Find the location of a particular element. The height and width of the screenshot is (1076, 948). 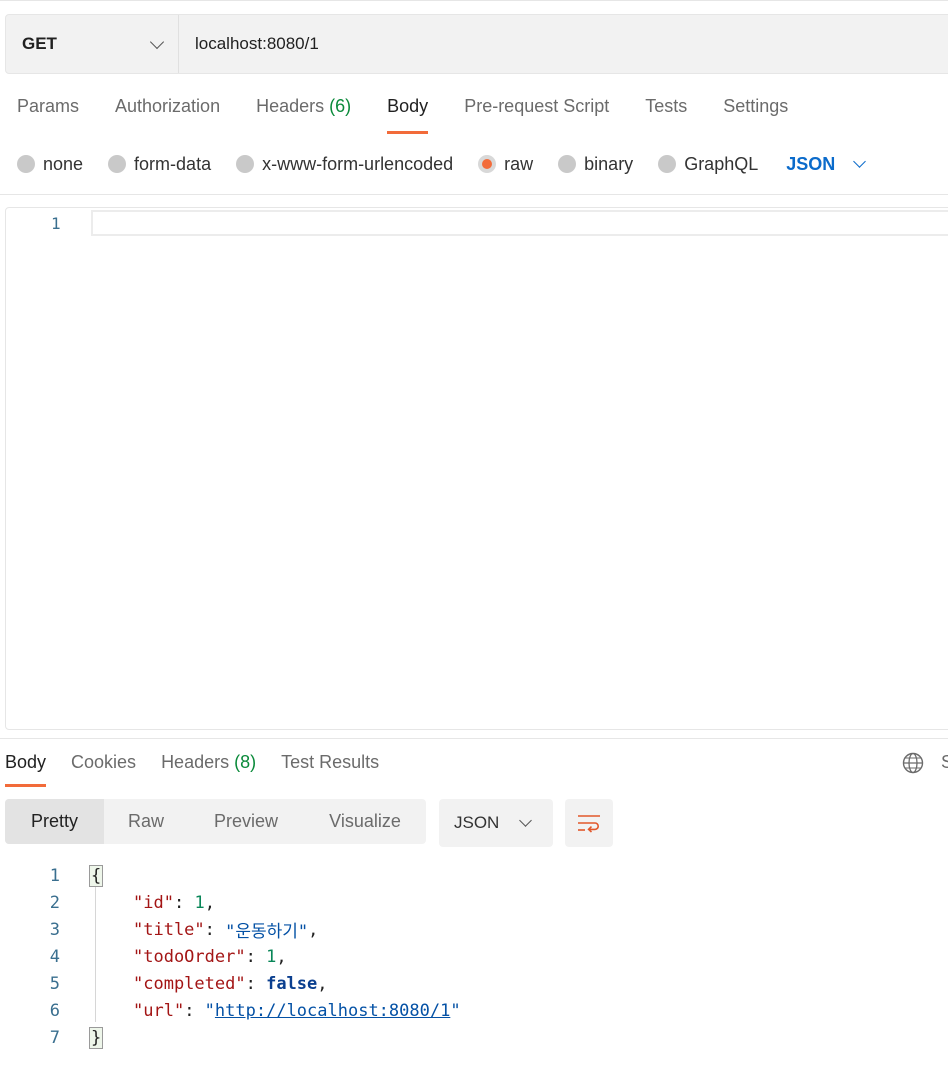

line-number: 7 is located at coordinates (54, 1037).